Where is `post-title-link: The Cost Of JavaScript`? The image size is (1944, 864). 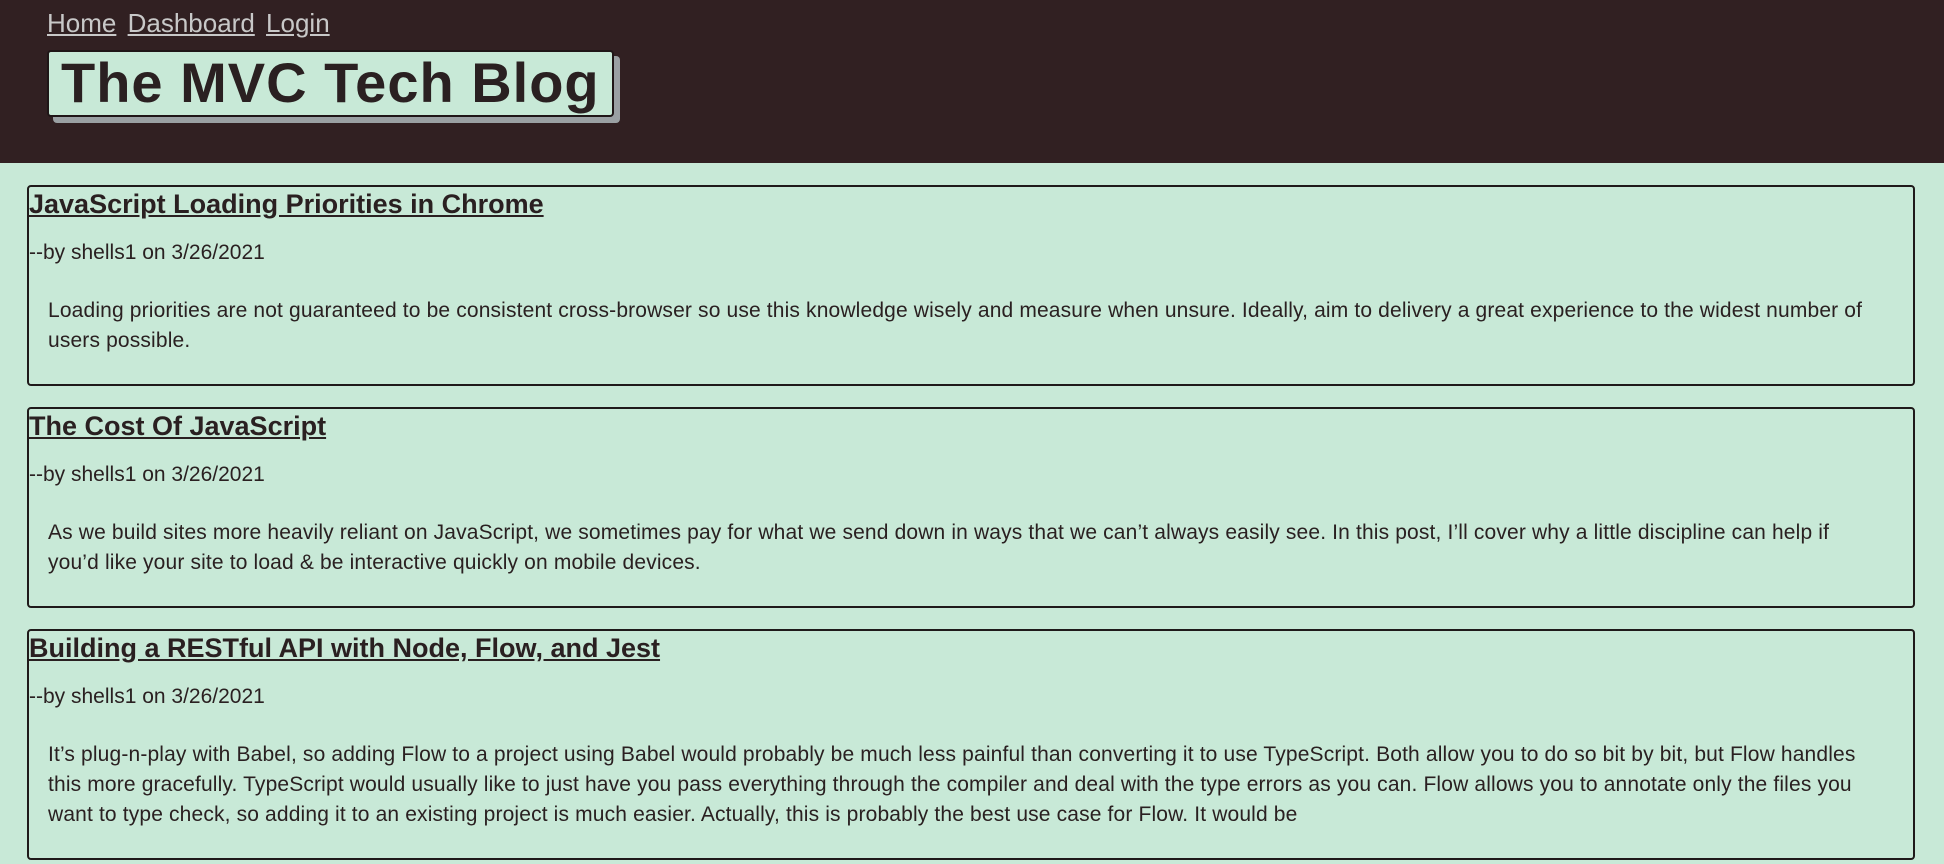 post-title-link: The Cost Of JavaScript is located at coordinates (971, 425).